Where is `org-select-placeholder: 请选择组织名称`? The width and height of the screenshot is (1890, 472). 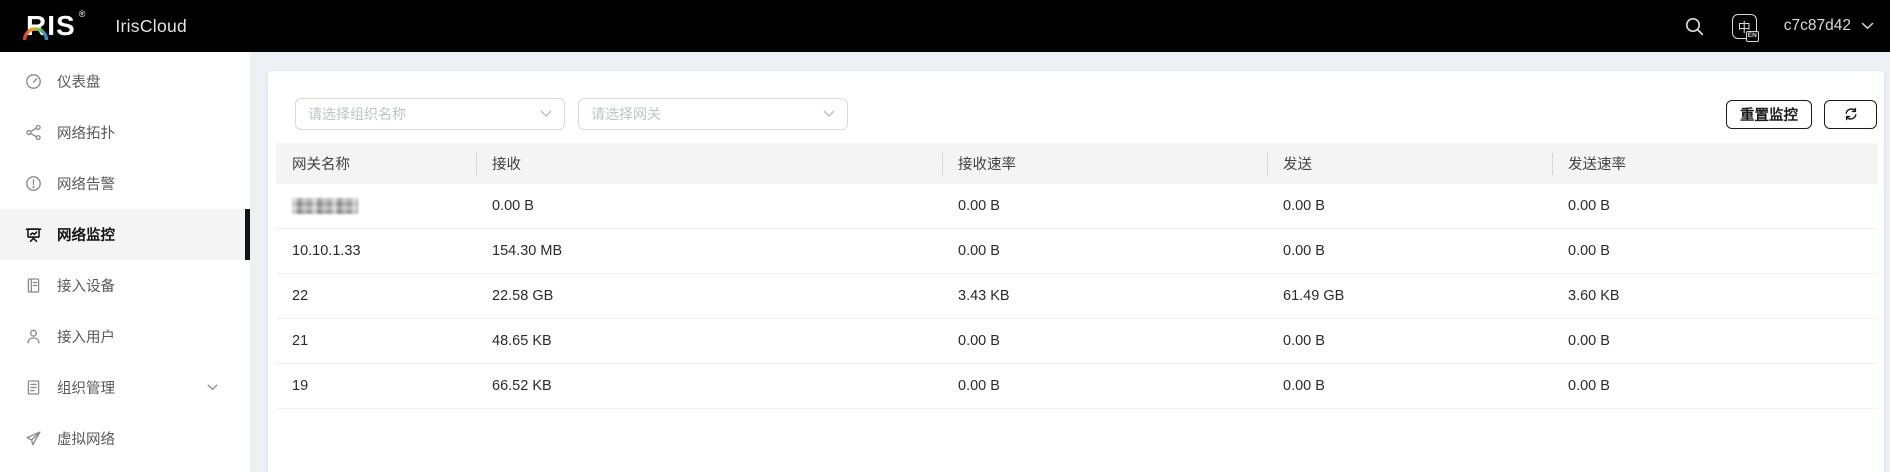 org-select-placeholder: 请选择组织名称 is located at coordinates (357, 114).